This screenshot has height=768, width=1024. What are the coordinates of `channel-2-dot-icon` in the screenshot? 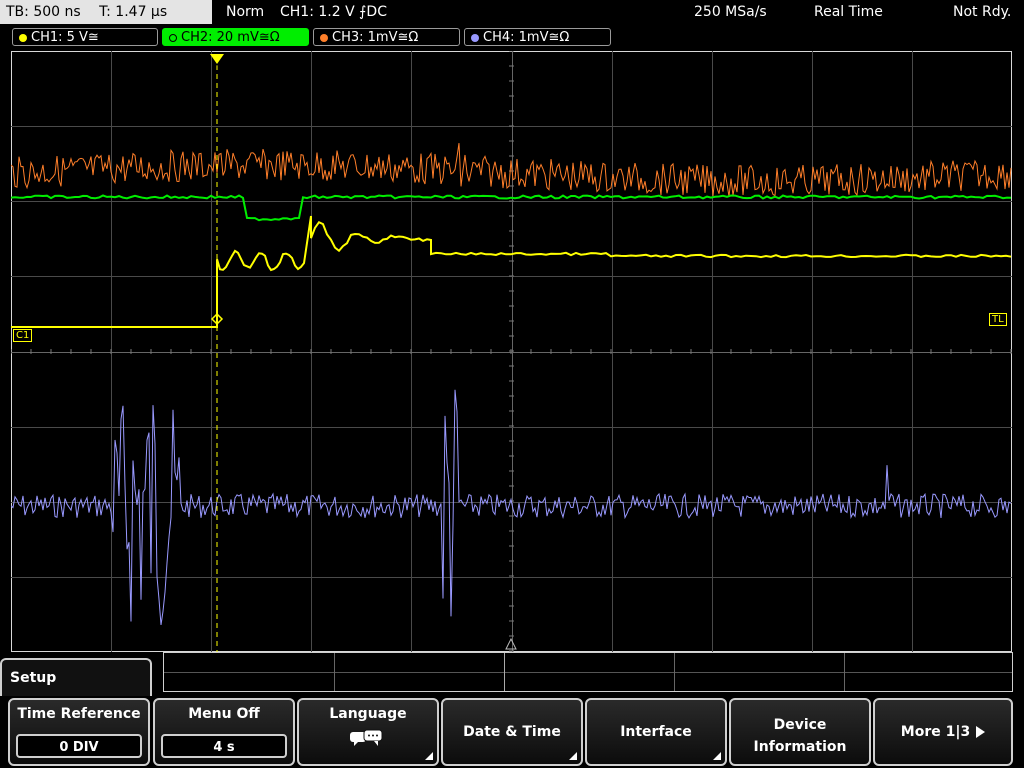 It's located at (173, 37).